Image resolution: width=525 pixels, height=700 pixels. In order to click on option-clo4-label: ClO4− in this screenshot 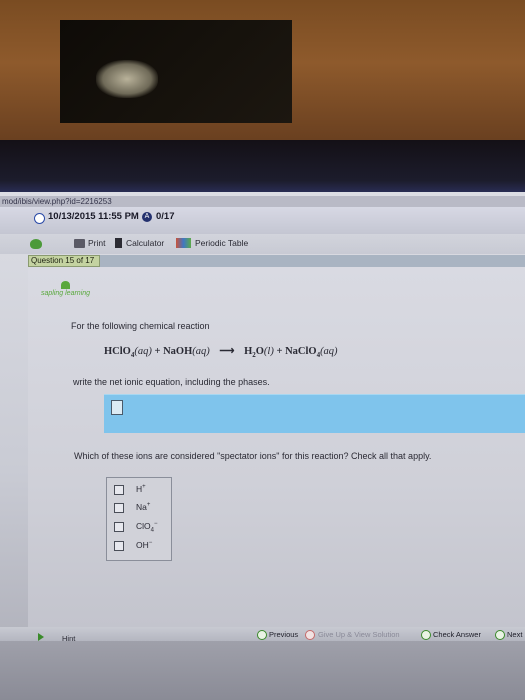, I will do `click(147, 527)`.